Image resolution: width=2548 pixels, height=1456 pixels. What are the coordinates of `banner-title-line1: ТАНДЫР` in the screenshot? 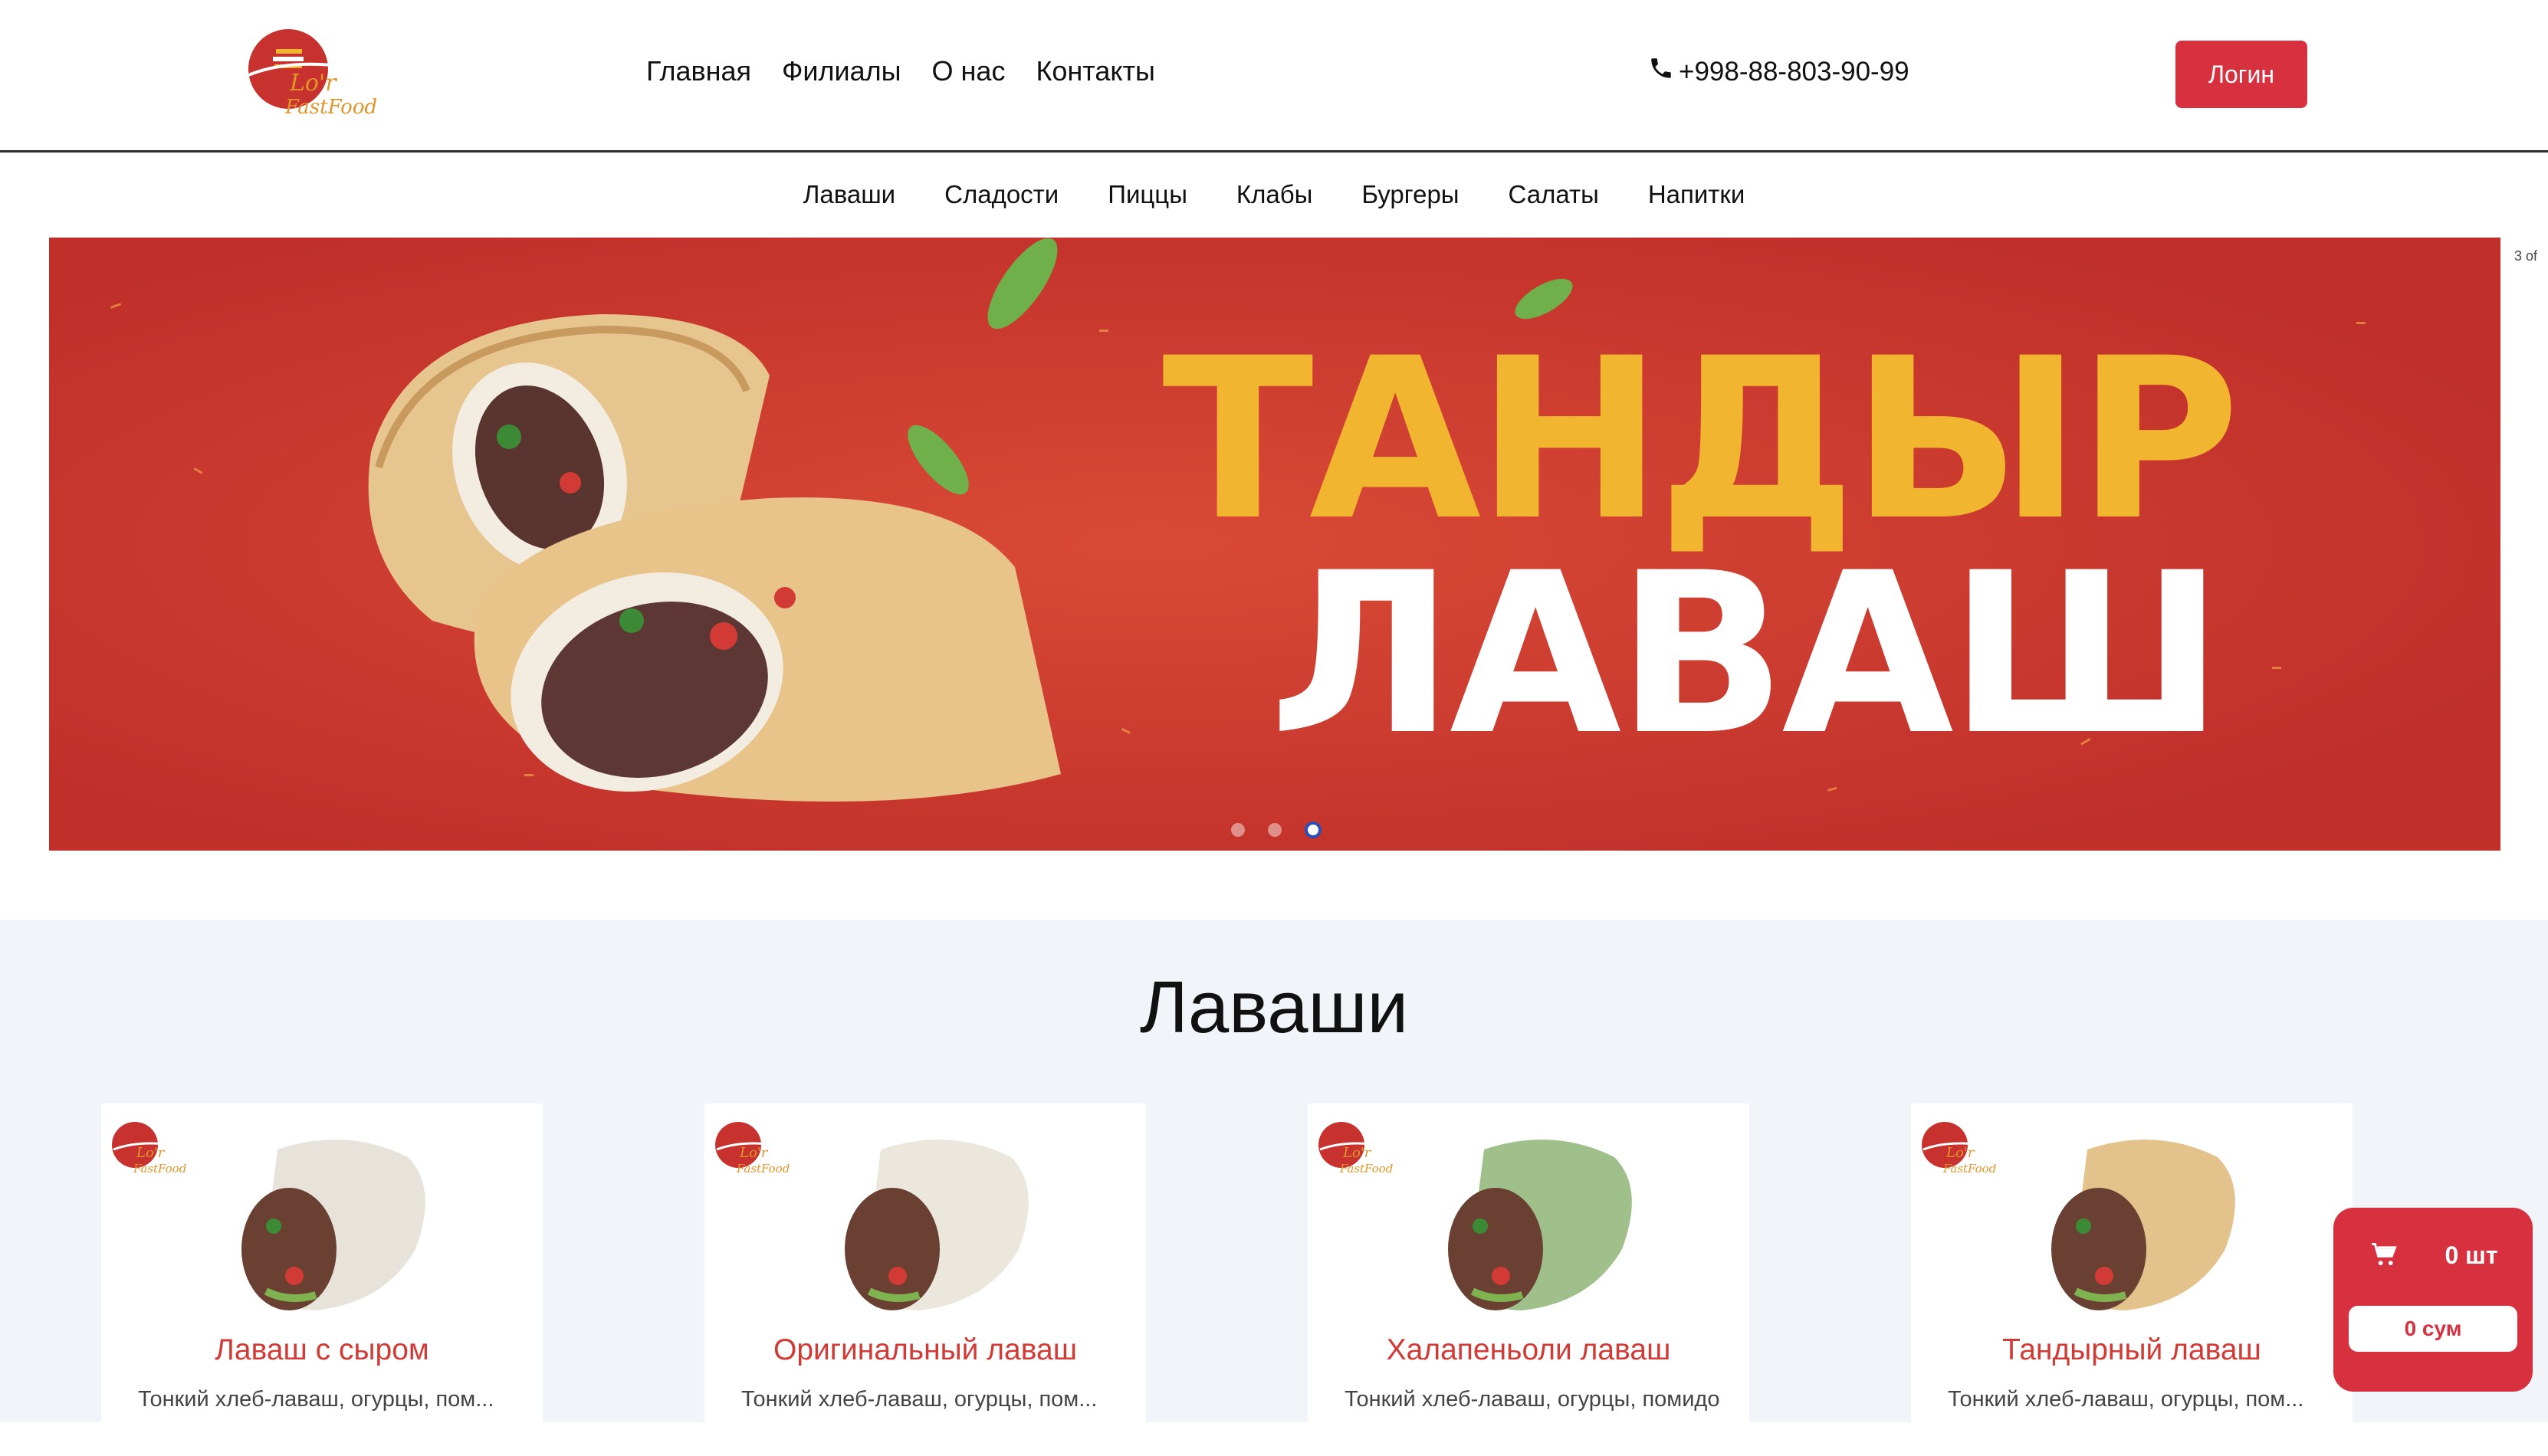 It's located at (1701, 440).